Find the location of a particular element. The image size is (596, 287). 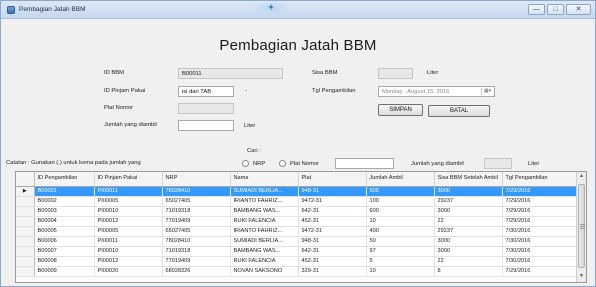

table-cell: B00007 is located at coordinates (64, 251).